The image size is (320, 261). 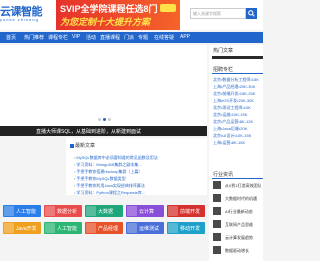 What do you see at coordinates (223, 51) in the screenshot?
I see `hot-heading: 热门文章` at bounding box center [223, 51].